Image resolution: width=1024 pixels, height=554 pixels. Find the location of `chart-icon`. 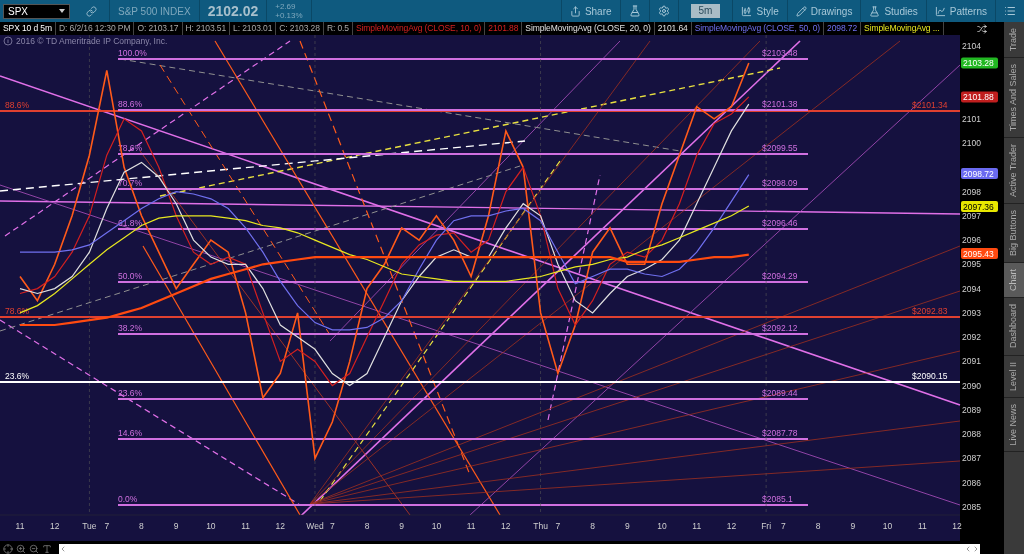

chart-icon is located at coordinates (940, 11).